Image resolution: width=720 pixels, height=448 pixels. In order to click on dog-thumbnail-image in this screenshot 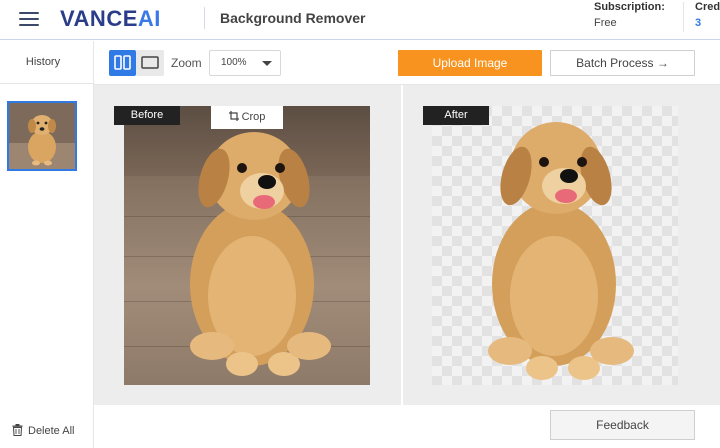, I will do `click(42, 136)`.